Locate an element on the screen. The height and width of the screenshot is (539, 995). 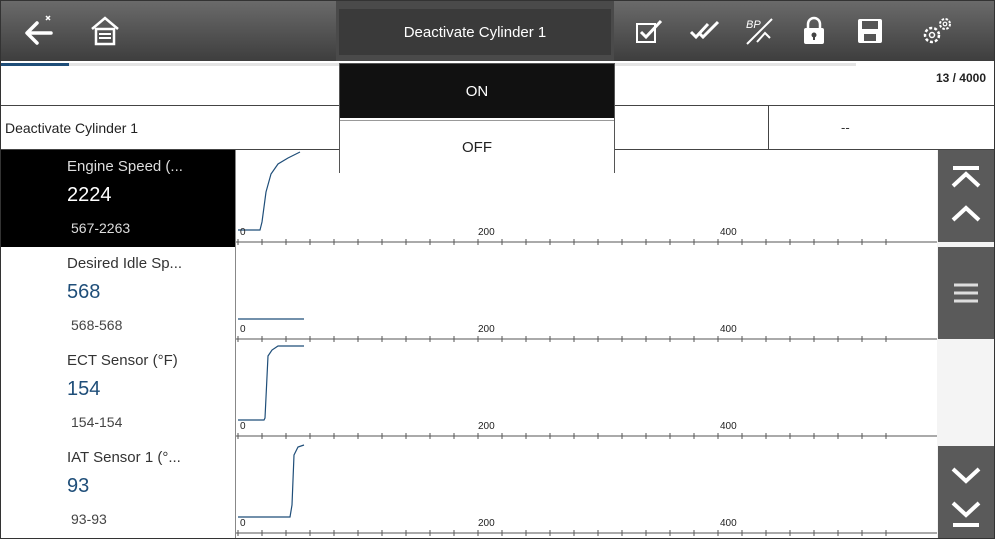
toolbar-title: Deactivate Cylinder 1 is located at coordinates (475, 32).